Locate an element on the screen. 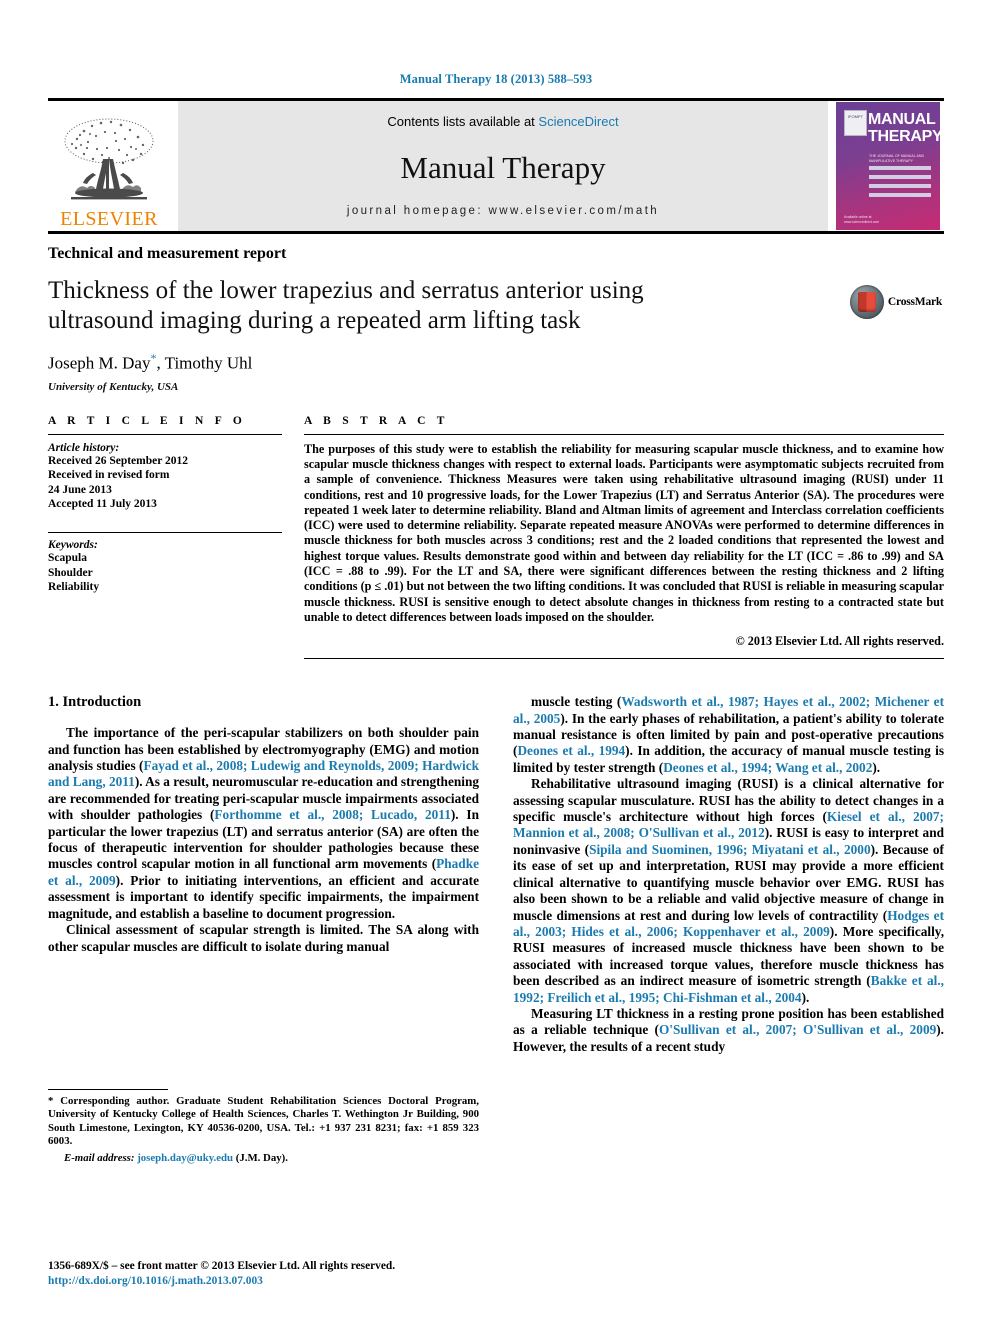  elsevier-tree-icon is located at coordinates (109, 159).